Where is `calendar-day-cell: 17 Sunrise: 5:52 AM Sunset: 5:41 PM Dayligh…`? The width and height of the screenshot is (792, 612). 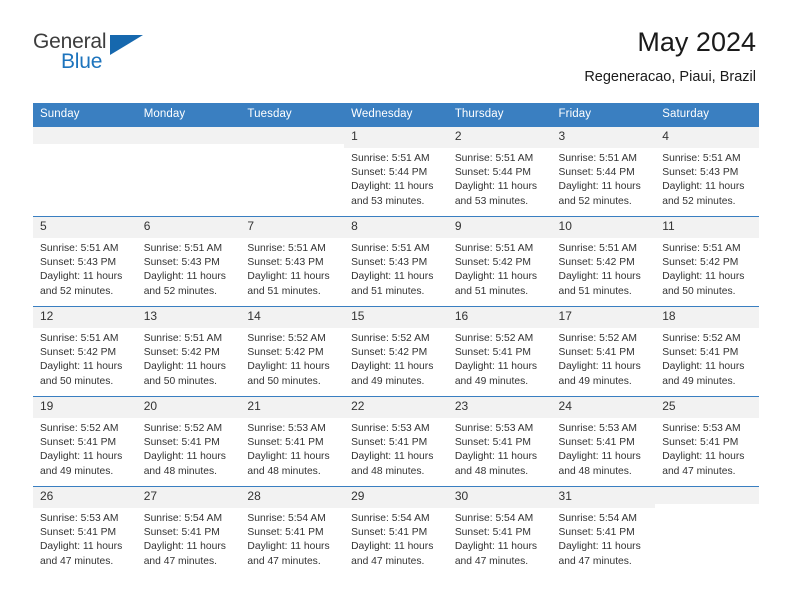
calendar-day-cell: 17 Sunrise: 5:52 AM Sunset: 5:41 PM Dayligh… is located at coordinates (603, 351).